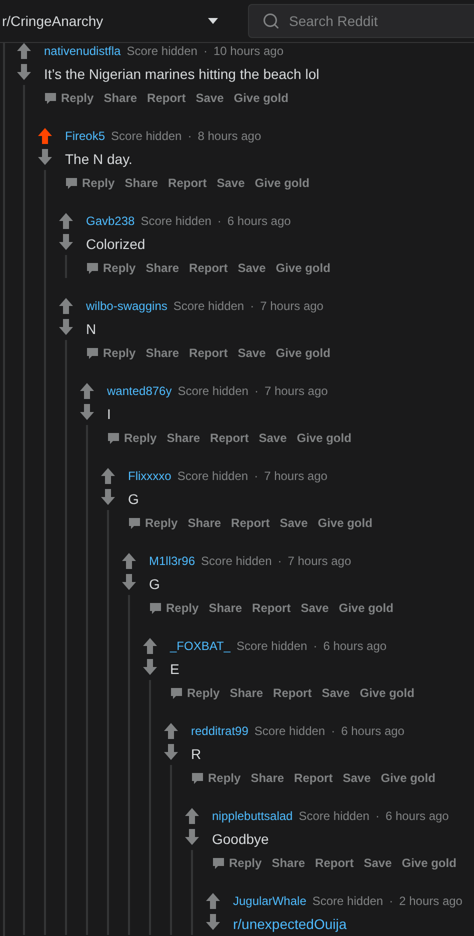 The width and height of the screenshot is (474, 936). I want to click on comment-link: r/unexpectedOuija, so click(353, 924).